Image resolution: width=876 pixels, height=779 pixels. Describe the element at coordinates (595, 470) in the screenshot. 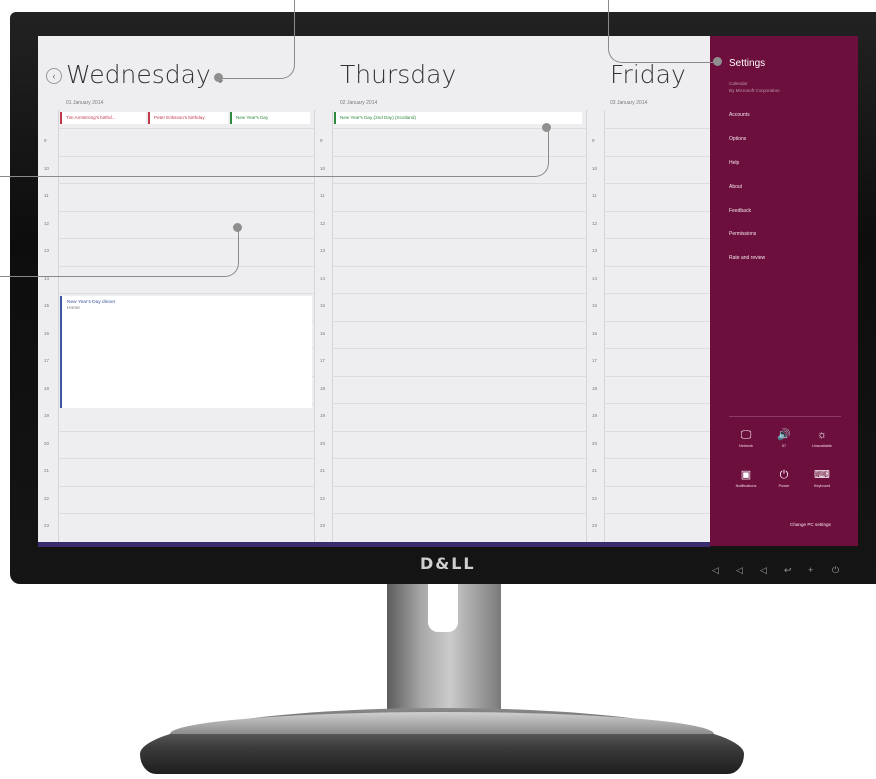

I see `hour-label: 21` at that location.